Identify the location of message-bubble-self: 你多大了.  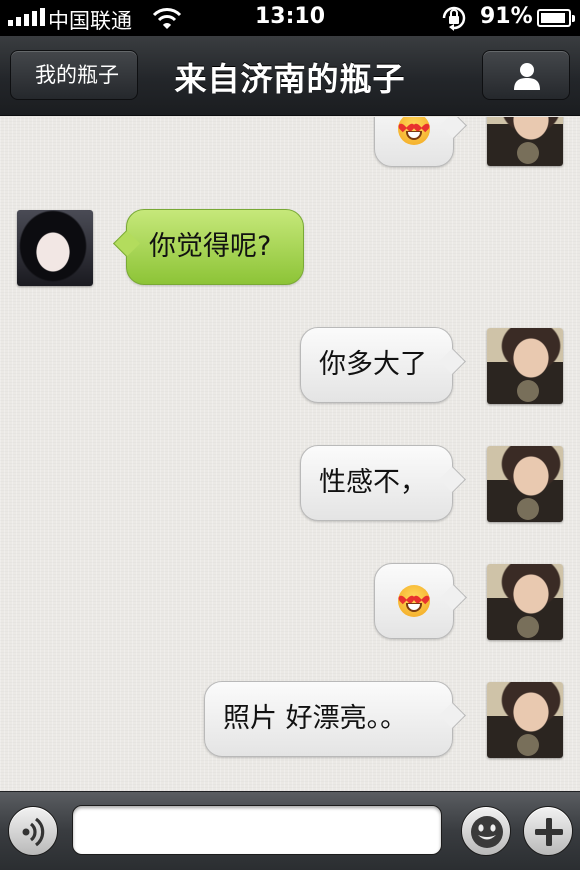
(376, 365).